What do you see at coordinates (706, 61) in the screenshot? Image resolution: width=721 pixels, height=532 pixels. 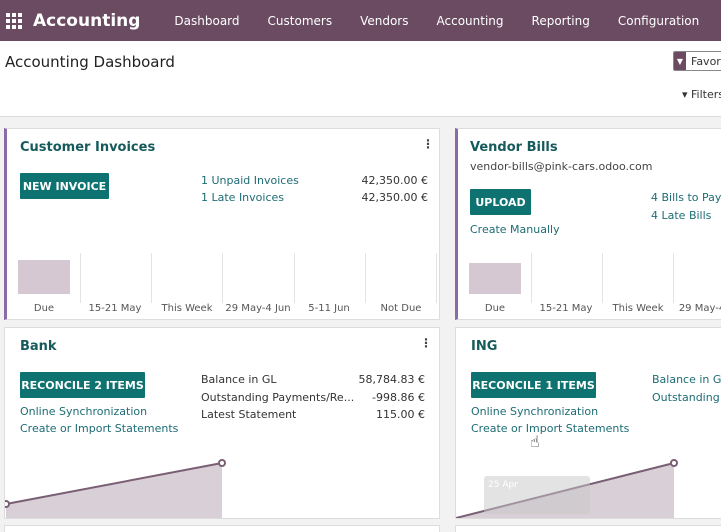 I see `search-facet: Favori` at bounding box center [706, 61].